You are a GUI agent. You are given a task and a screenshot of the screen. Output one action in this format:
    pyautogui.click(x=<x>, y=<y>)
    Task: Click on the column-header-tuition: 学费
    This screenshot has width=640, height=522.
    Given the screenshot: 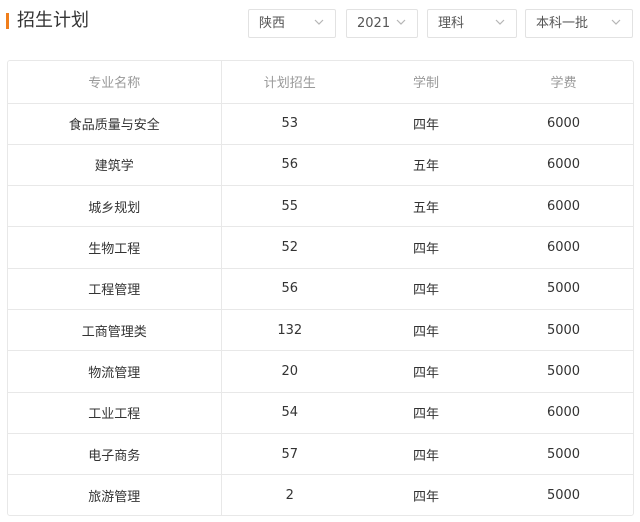 What is the action you would take?
    pyautogui.click(x=563, y=82)
    